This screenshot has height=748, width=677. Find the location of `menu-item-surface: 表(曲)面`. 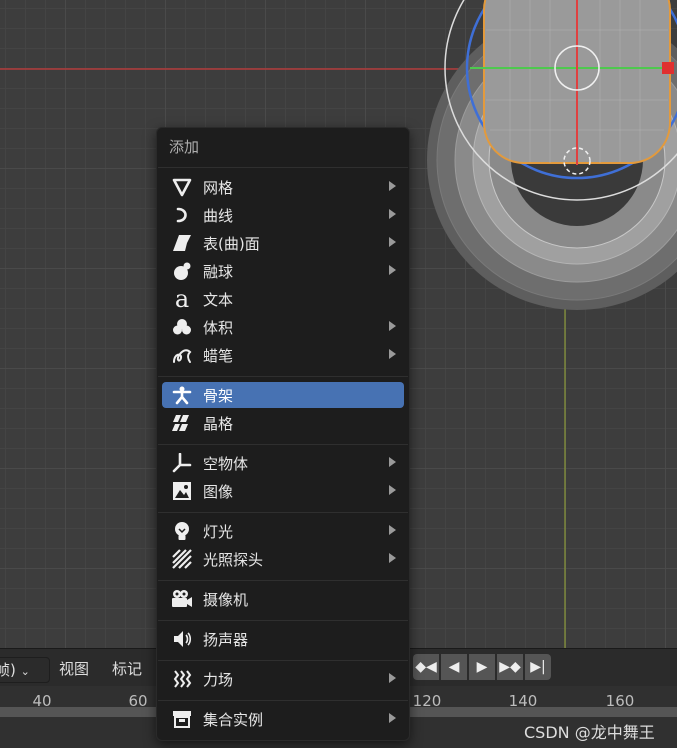

menu-item-surface: 表(曲)面 is located at coordinates (283, 243).